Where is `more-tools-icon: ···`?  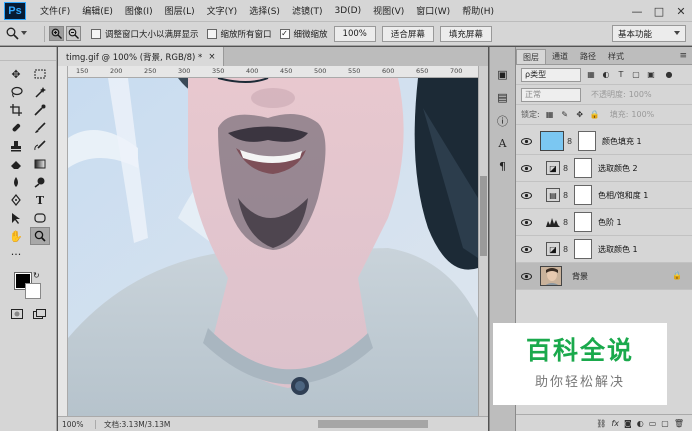
more-tools-icon: ··· is located at coordinates (16, 254).